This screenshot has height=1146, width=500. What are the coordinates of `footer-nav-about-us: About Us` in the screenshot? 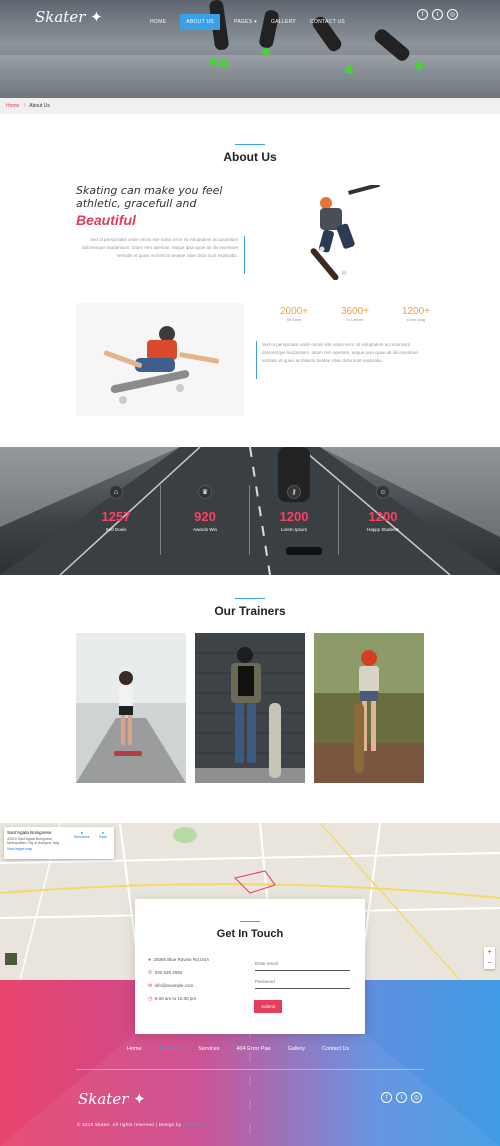 It's located at (170, 1049).